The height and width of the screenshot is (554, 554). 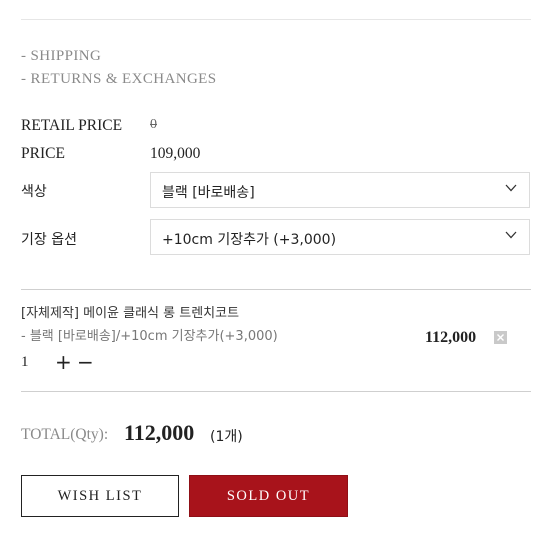 I want to click on price-label: PRICE, so click(x=43, y=153).